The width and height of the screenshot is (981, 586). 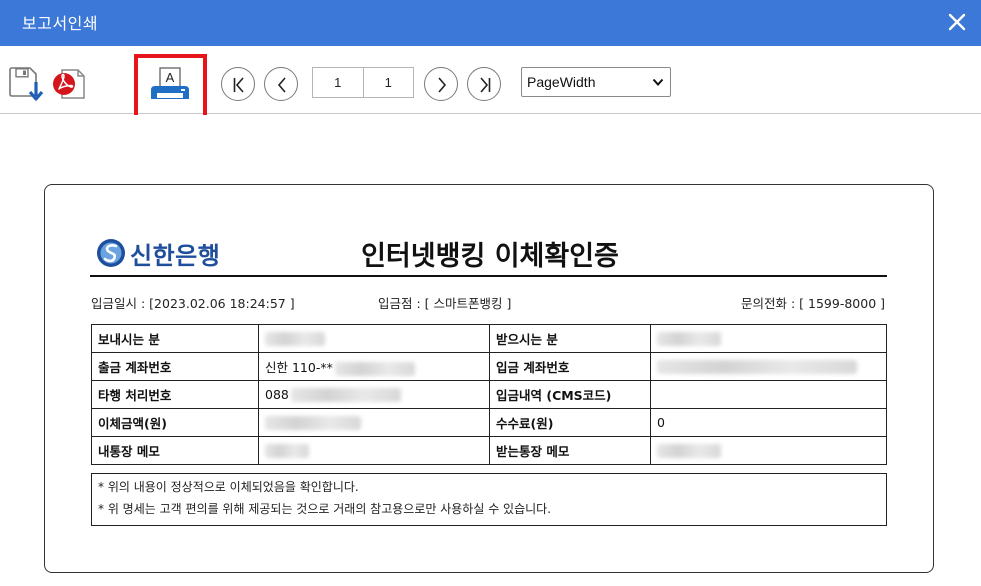 I want to click on next-page-button, so click(x=441, y=84).